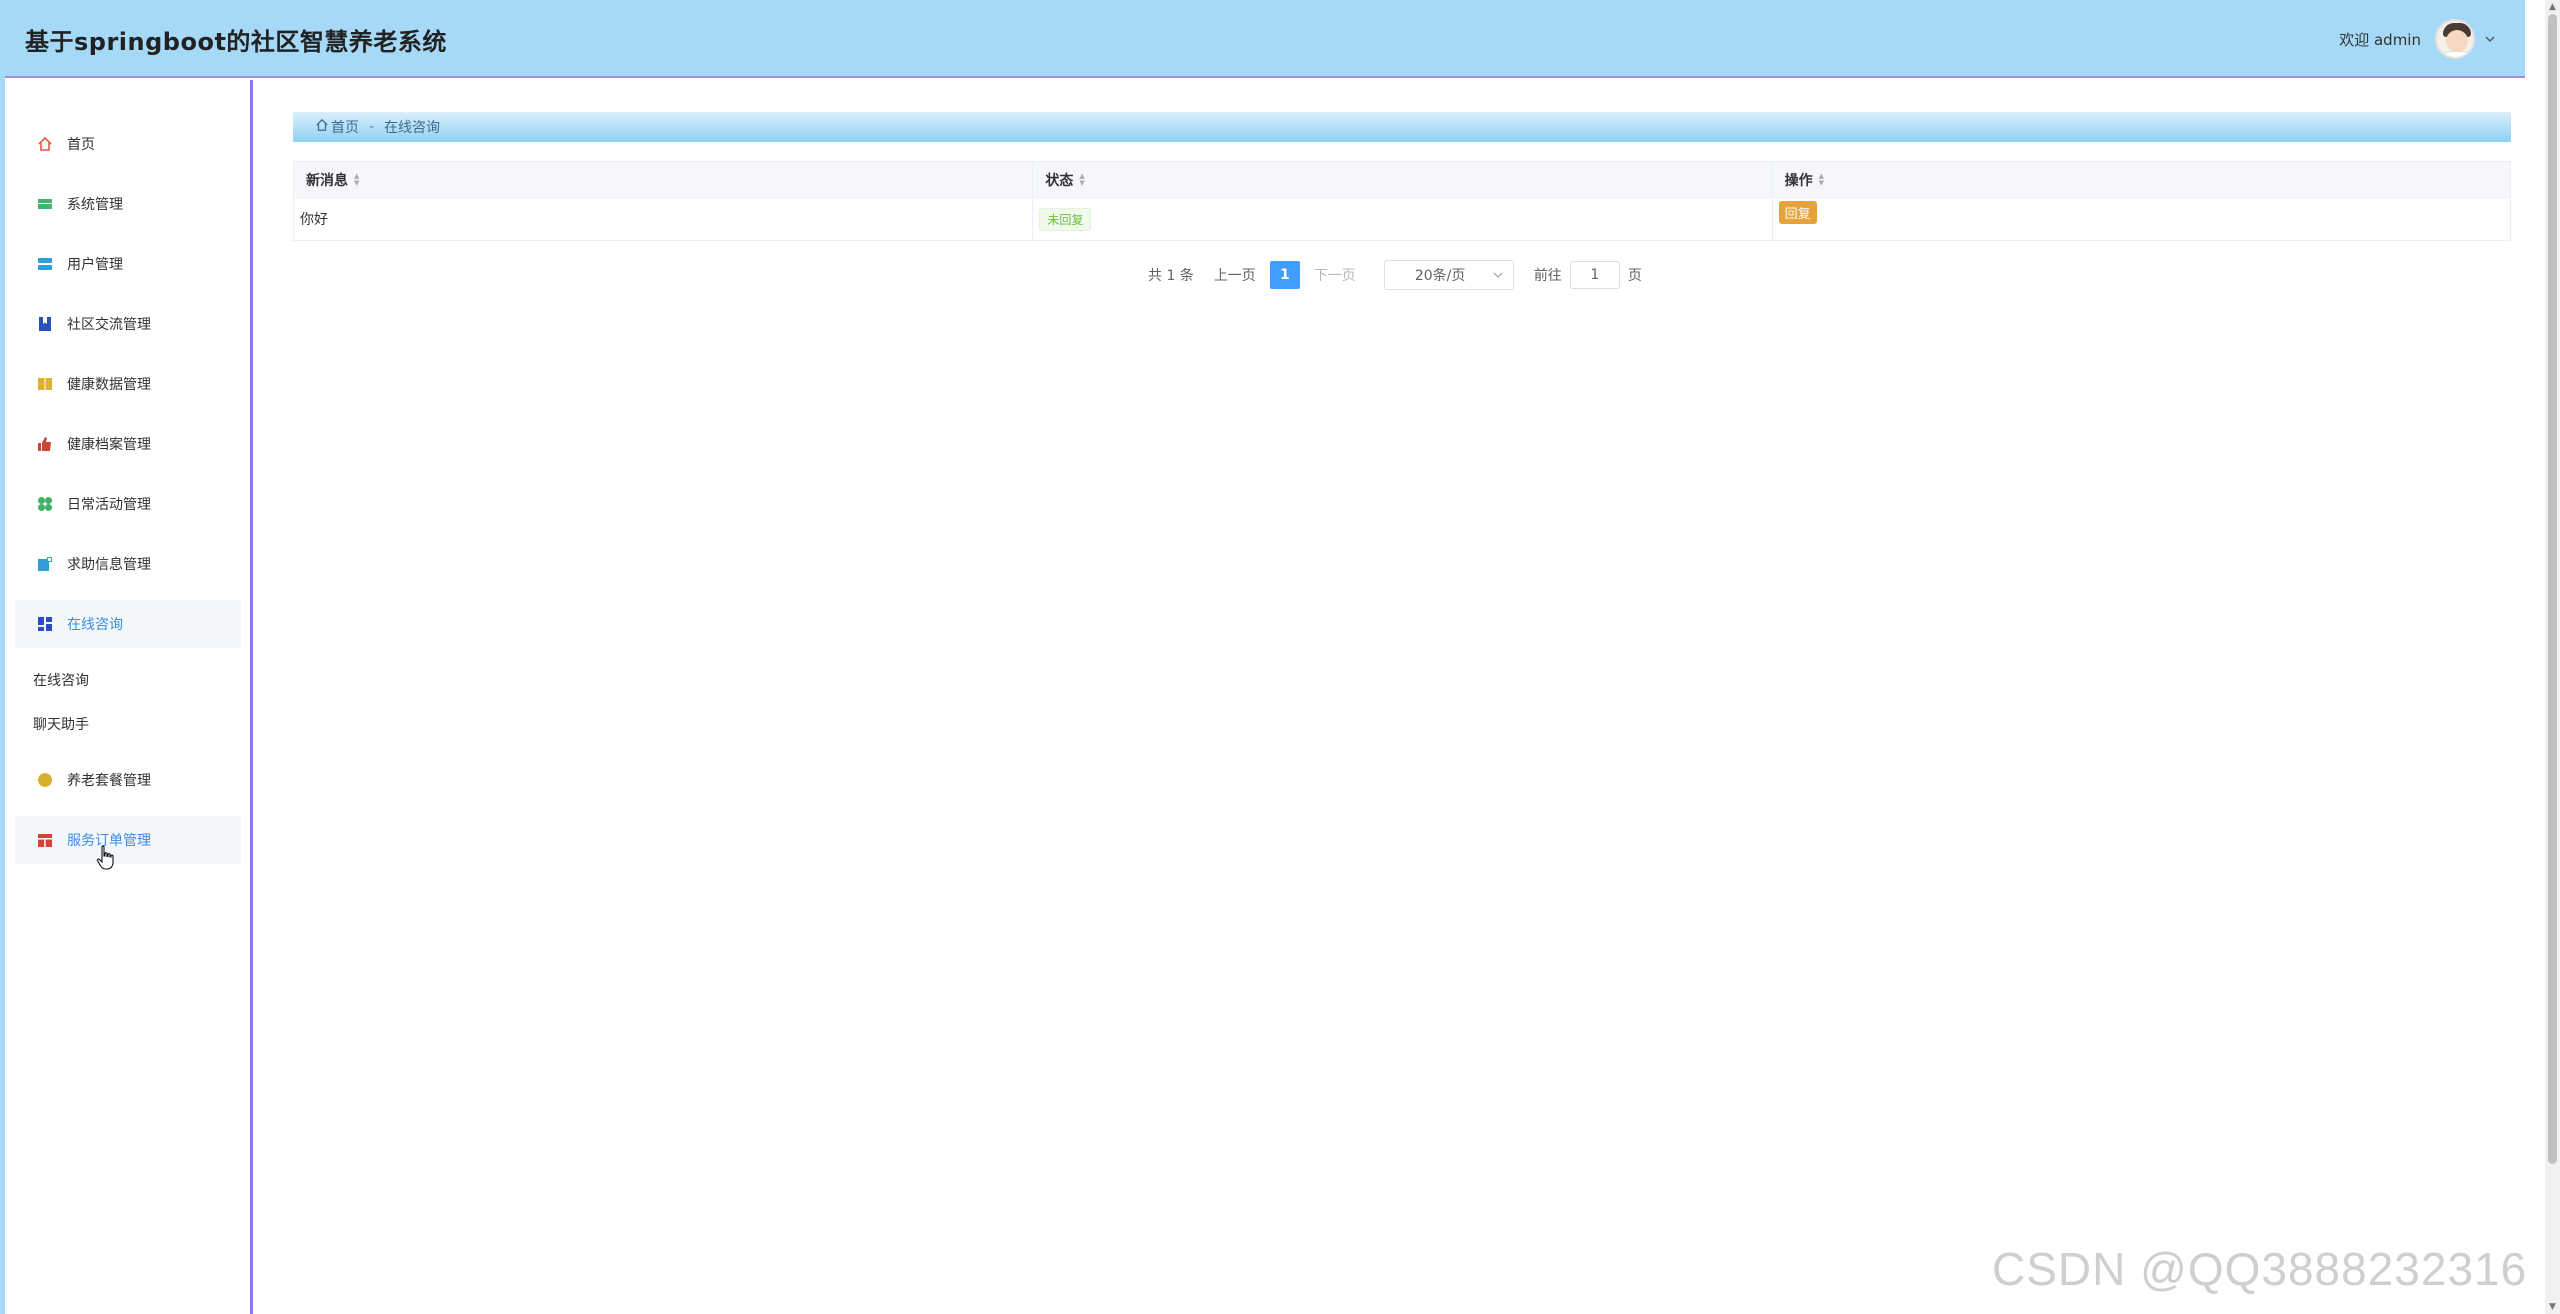  Describe the element at coordinates (128, 624) in the screenshot. I see `sidebar-item-online-consult: 在线咨询` at that location.